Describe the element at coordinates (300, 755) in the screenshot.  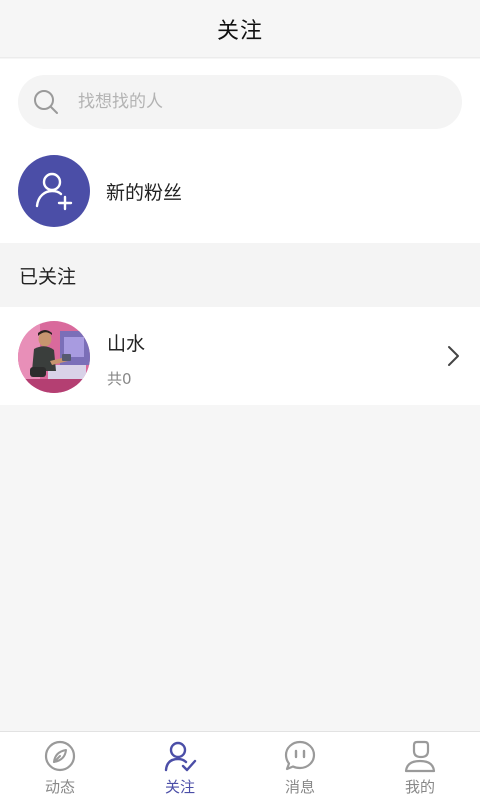
I see `chat-bubble-icon` at that location.